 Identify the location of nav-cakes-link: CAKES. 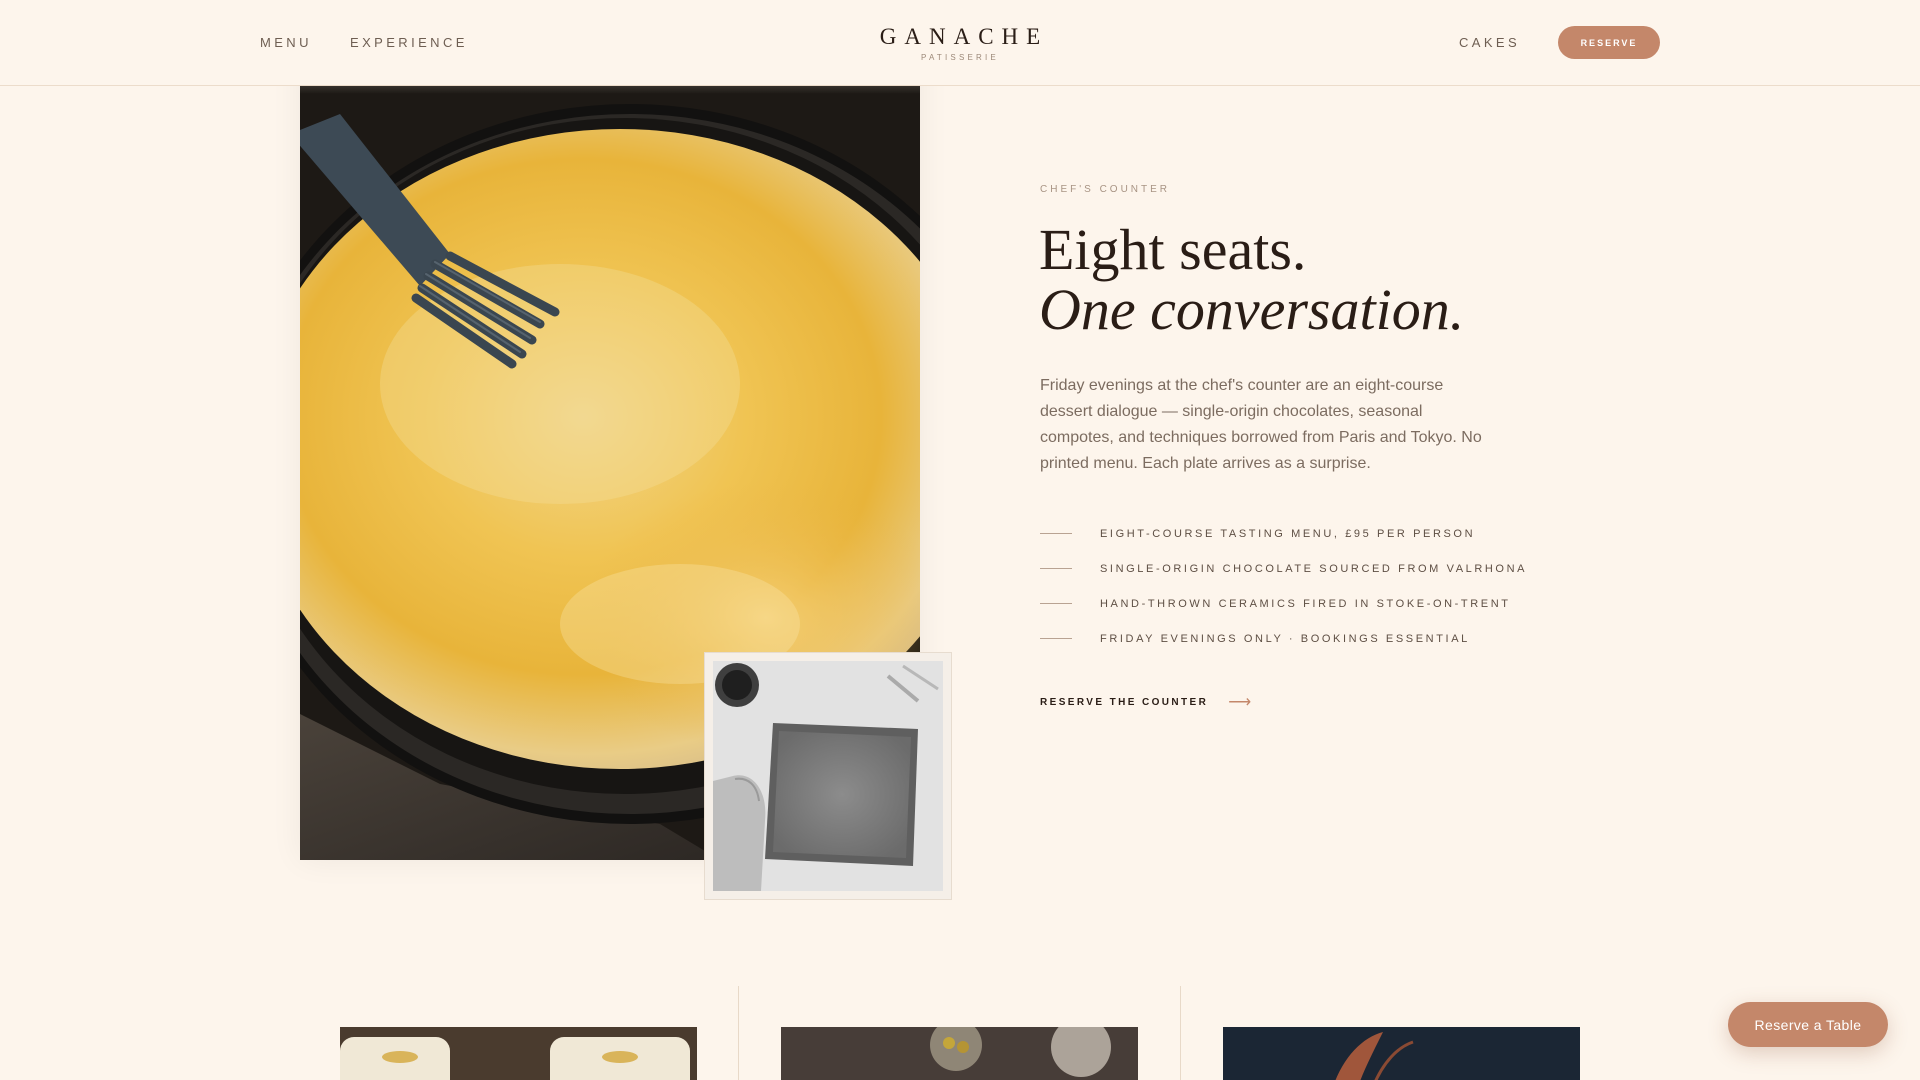
(1489, 42).